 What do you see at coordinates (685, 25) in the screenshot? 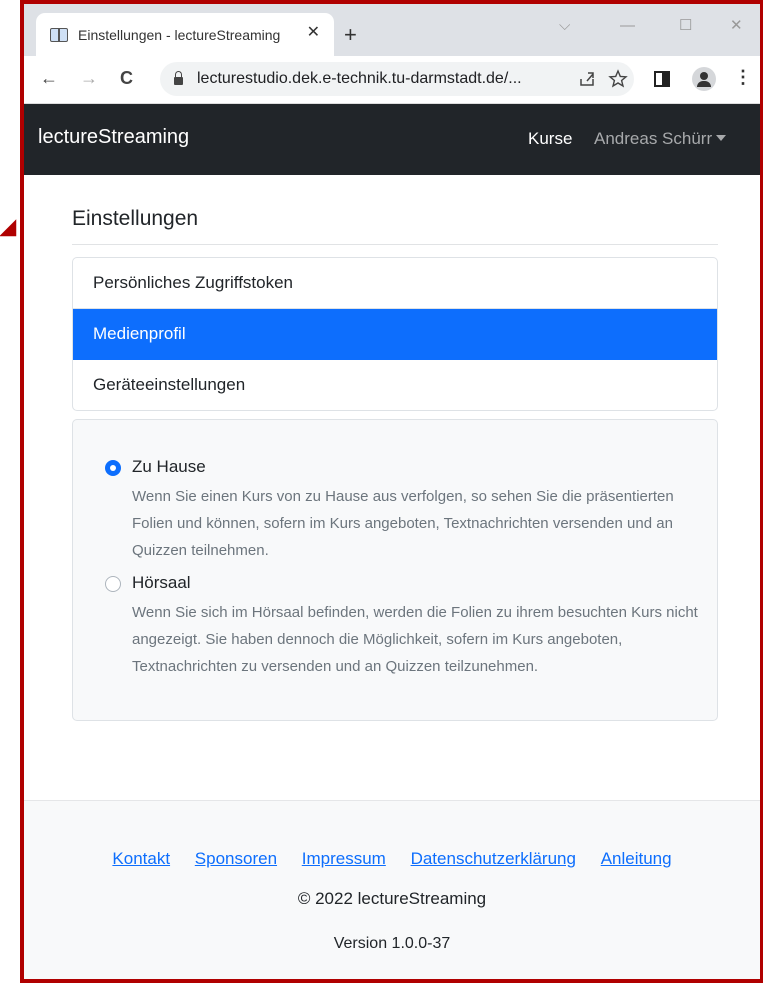
I see `maximize-icon: ☐` at bounding box center [685, 25].